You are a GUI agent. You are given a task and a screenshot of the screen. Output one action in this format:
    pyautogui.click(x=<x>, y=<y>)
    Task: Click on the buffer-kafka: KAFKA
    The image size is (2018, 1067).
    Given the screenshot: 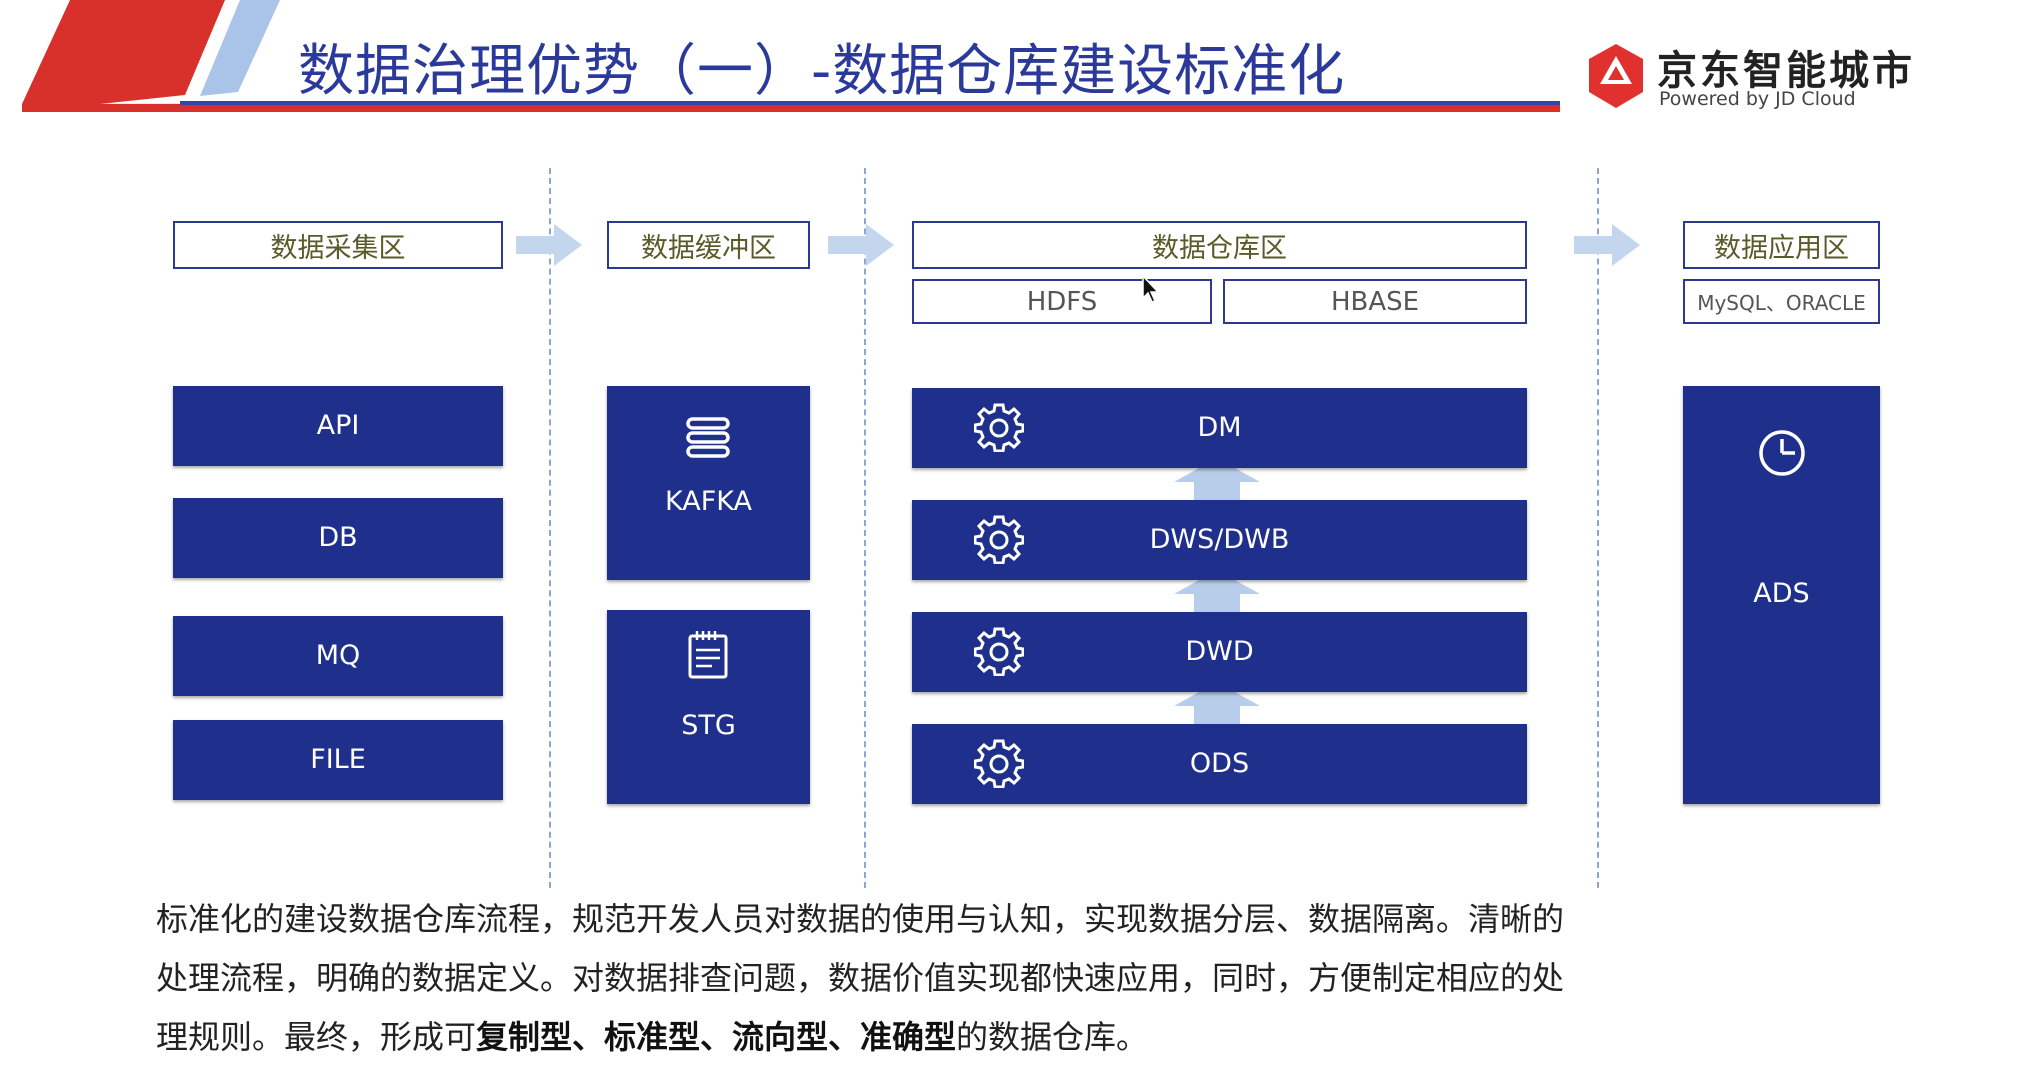 What is the action you would take?
    pyautogui.click(x=708, y=483)
    